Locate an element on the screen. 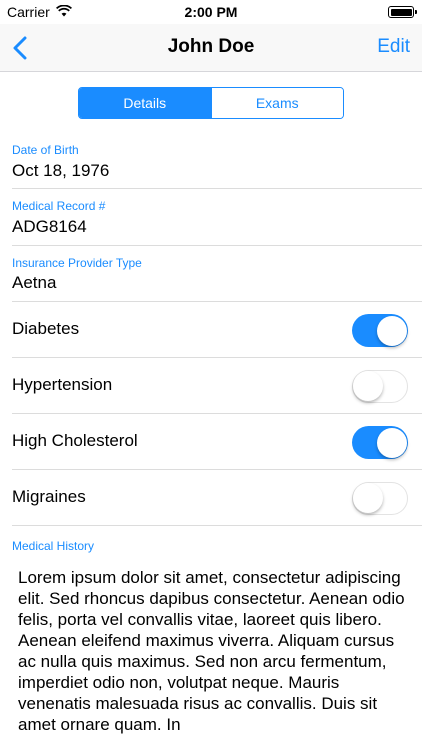 The height and width of the screenshot is (750, 422). date-of-birth-value: Oct 18, 1976 is located at coordinates (61, 170).